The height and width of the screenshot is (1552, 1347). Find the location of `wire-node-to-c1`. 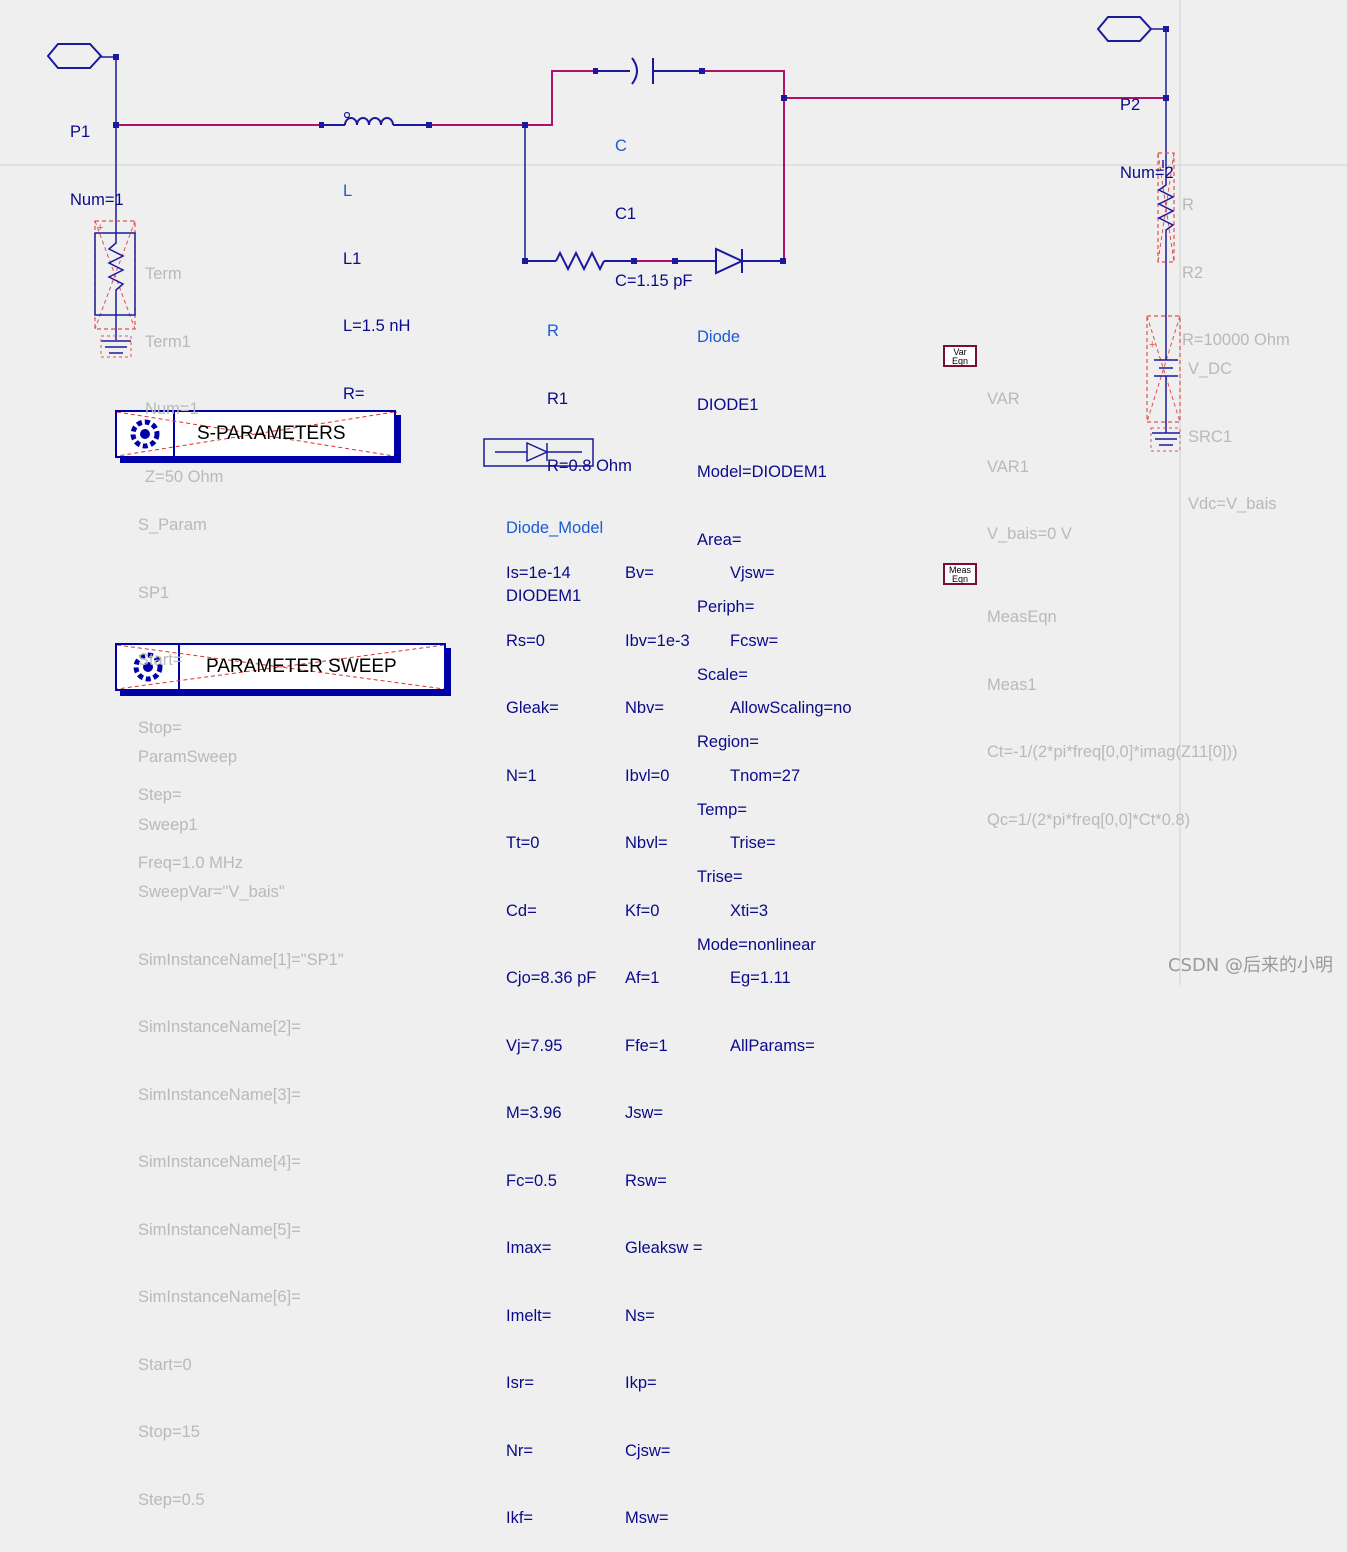

wire-node-to-c1 is located at coordinates (560, 98).